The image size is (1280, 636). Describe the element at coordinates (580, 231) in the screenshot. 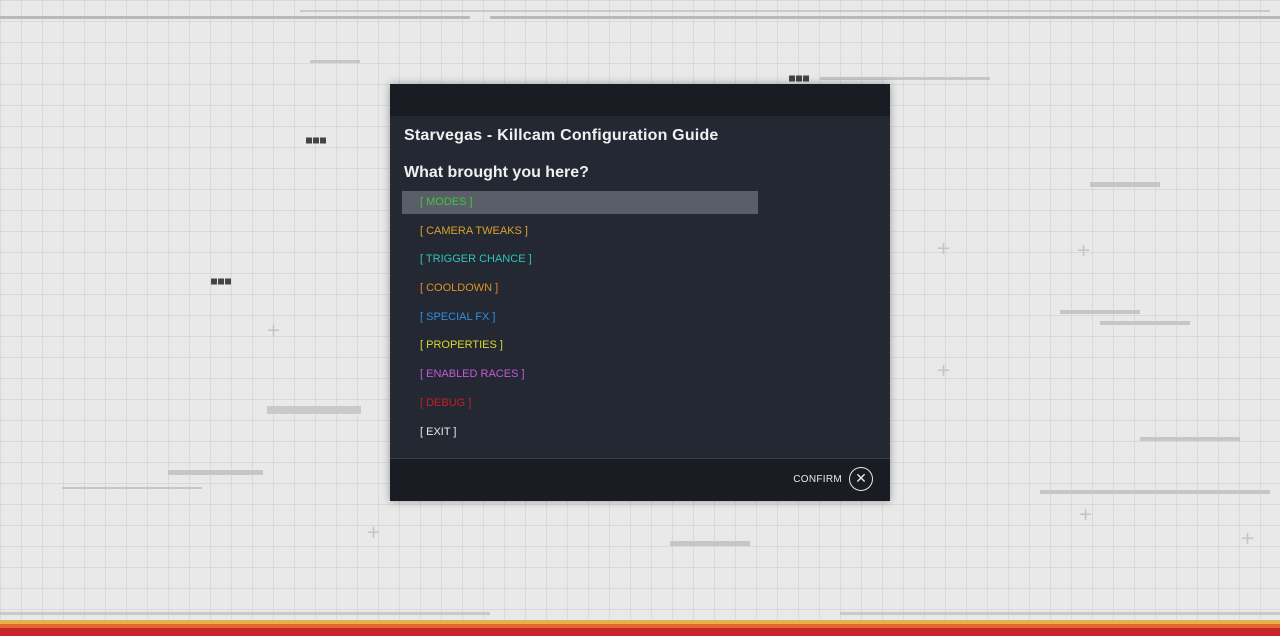

I see `menu-item-camera-tweaks: [ CAMERA TWEAKS ]` at that location.